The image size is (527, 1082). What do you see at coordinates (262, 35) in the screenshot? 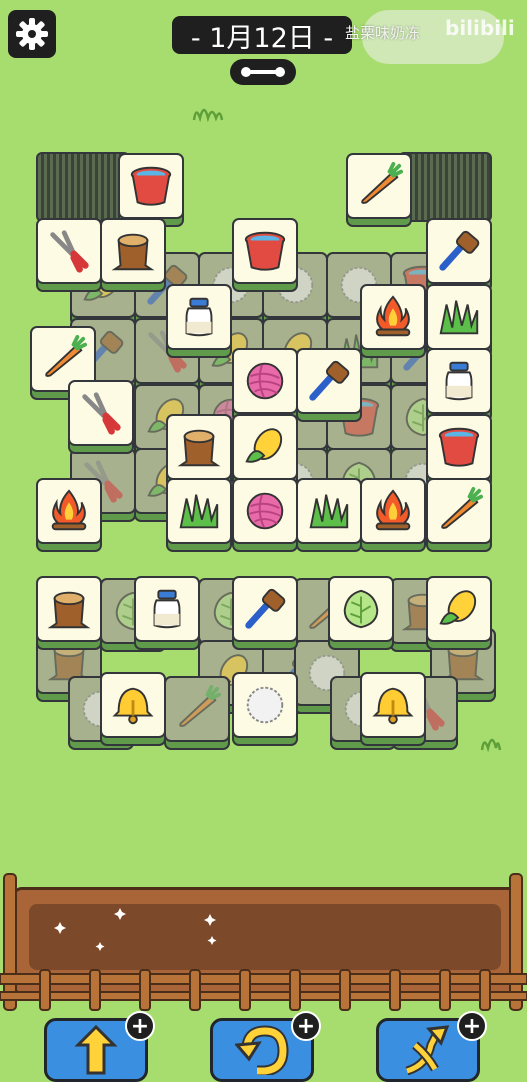
I see `level-date: - 1月12日 -` at bounding box center [262, 35].